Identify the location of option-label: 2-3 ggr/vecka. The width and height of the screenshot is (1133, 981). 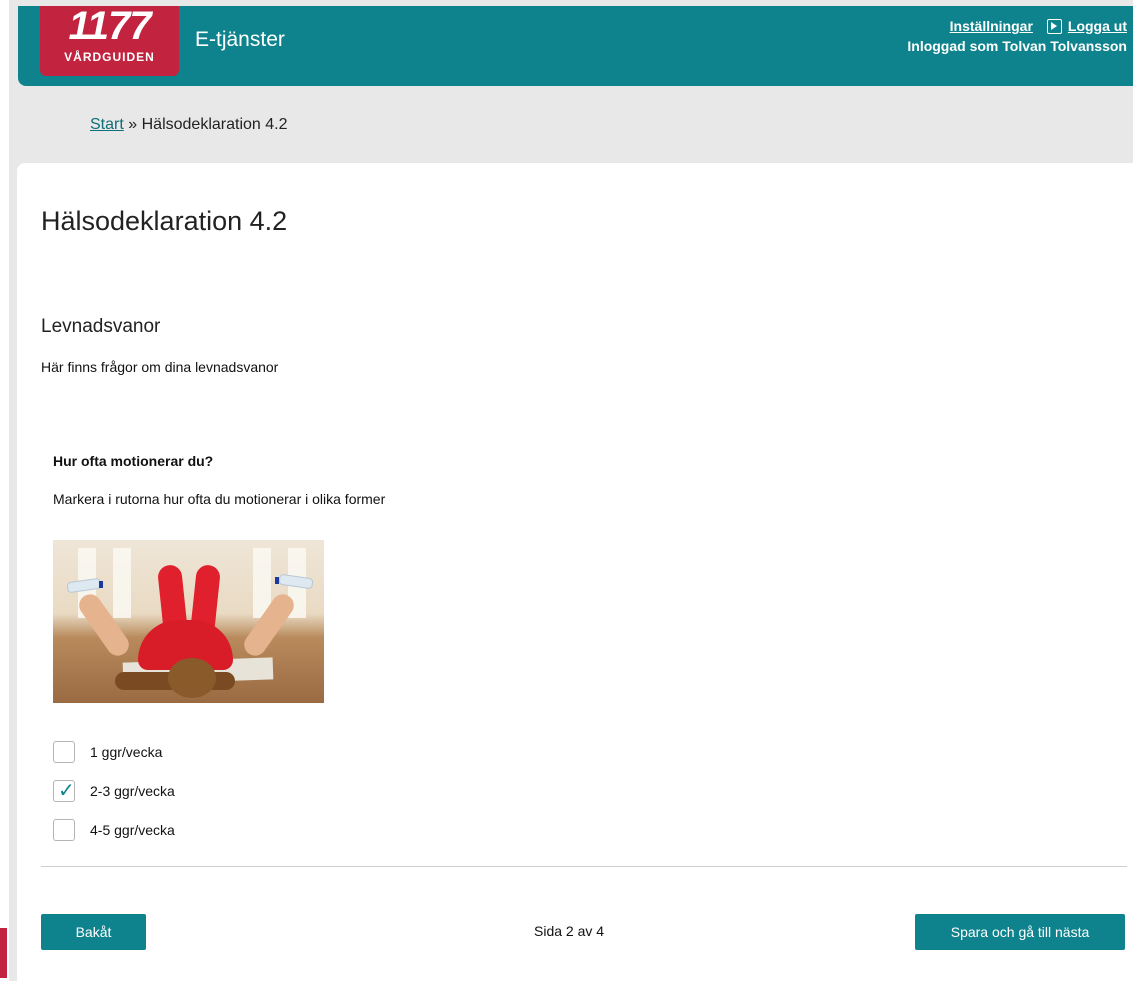
(132, 791).